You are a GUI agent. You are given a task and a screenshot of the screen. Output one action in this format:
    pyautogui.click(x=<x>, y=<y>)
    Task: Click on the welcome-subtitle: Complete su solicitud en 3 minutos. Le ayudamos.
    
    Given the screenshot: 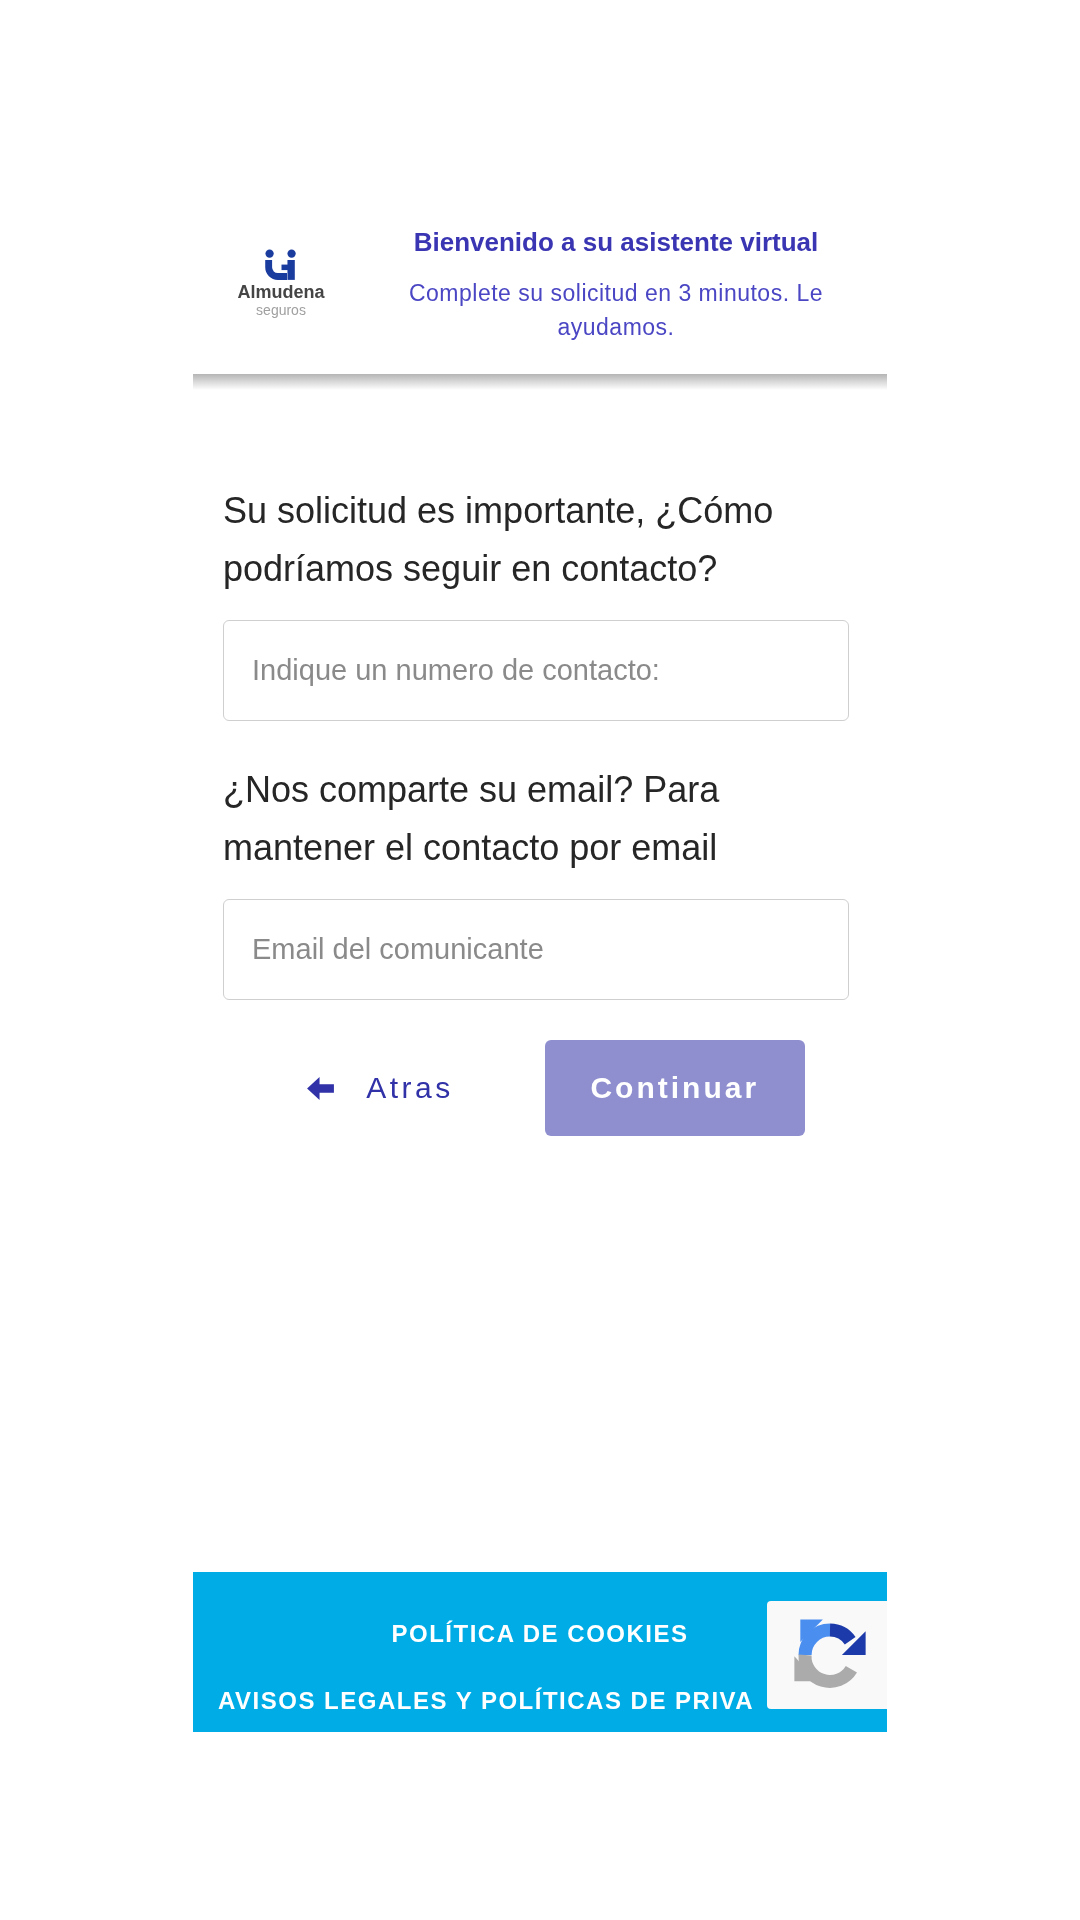 What is the action you would take?
    pyautogui.click(x=615, y=310)
    